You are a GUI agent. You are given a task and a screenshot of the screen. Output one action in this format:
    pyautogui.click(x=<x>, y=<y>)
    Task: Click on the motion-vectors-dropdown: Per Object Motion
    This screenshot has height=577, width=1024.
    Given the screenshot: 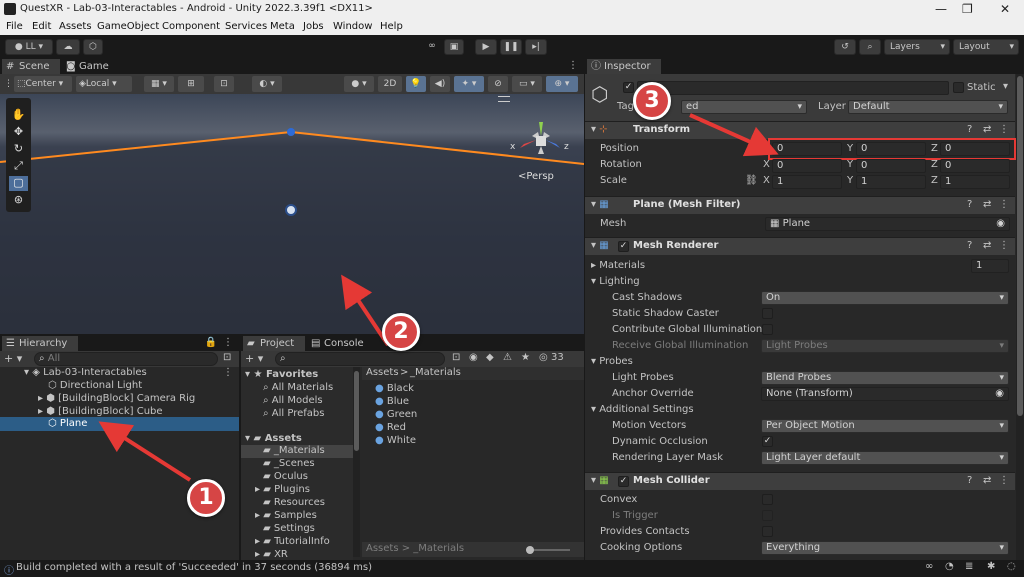 What is the action you would take?
    pyautogui.click(x=885, y=426)
    